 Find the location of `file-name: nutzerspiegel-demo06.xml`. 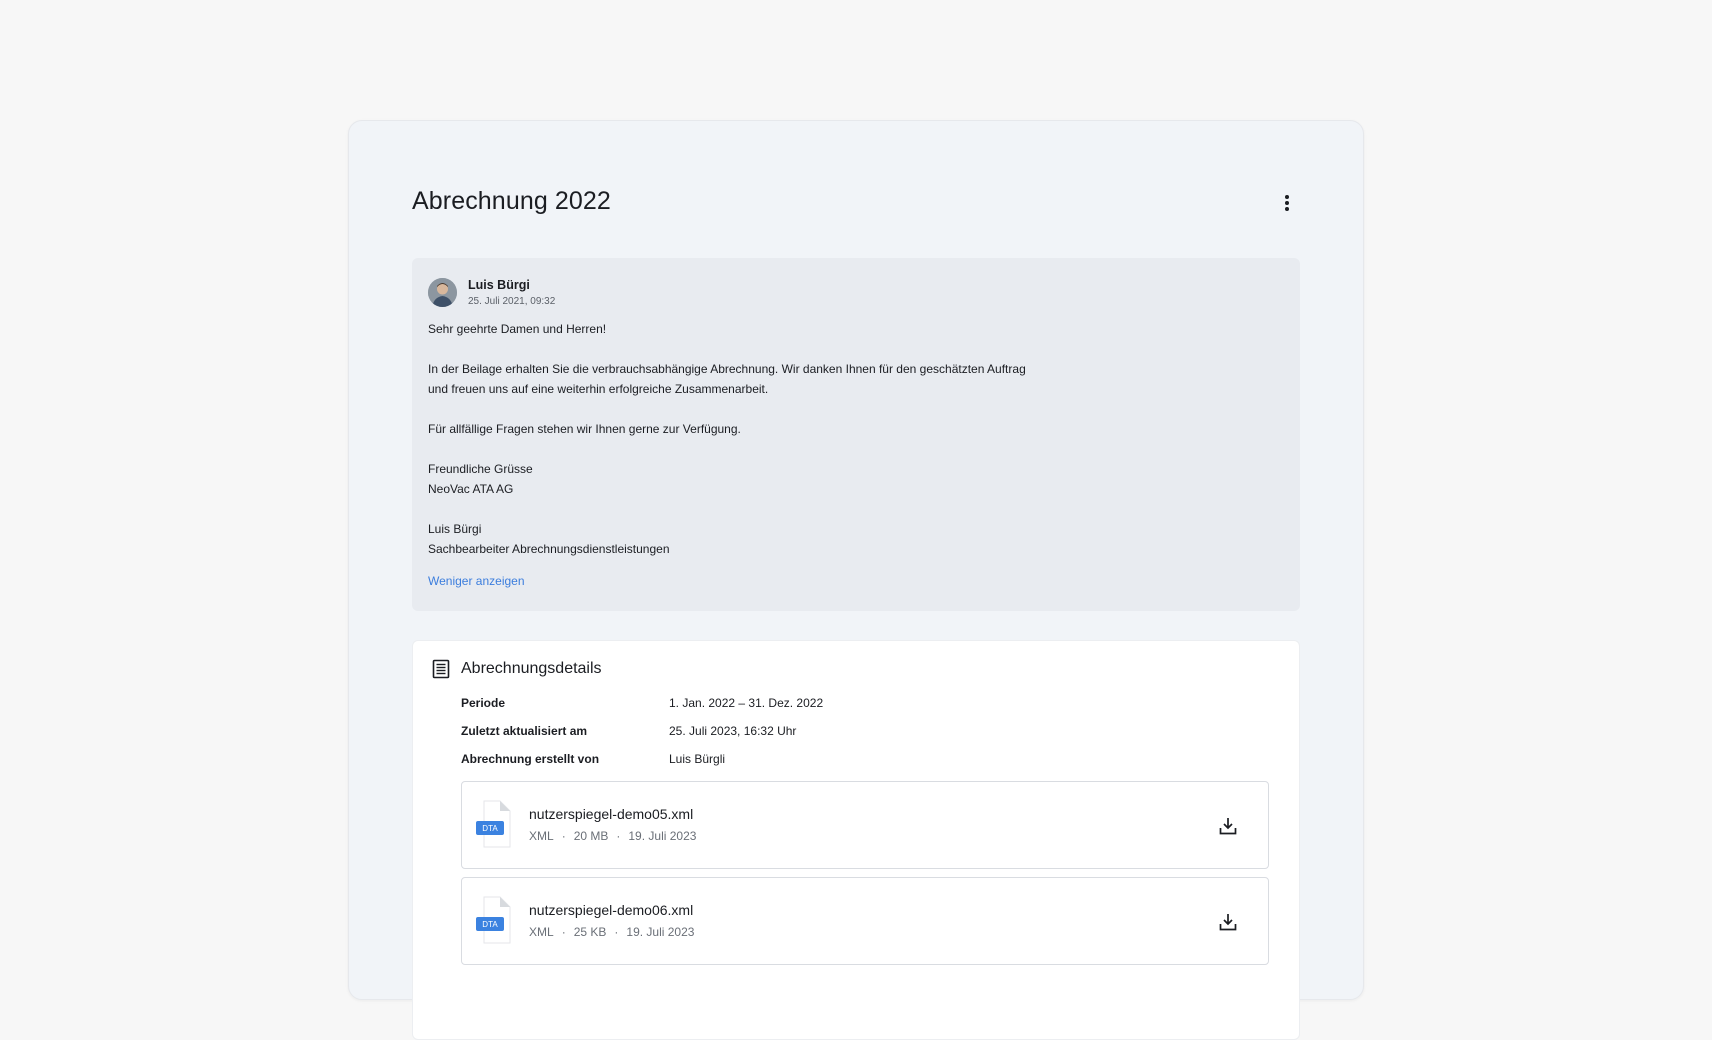

file-name: nutzerspiegel-demo06.xml is located at coordinates (611, 910).